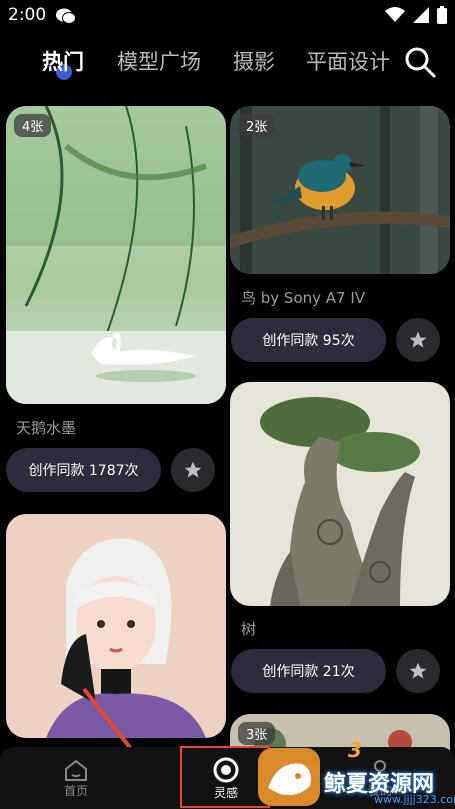 The width and height of the screenshot is (455, 809). Describe the element at coordinates (356, 773) in the screenshot. I see `watermark: 3 鲸夏资源网 www.jjjj323.com` at that location.